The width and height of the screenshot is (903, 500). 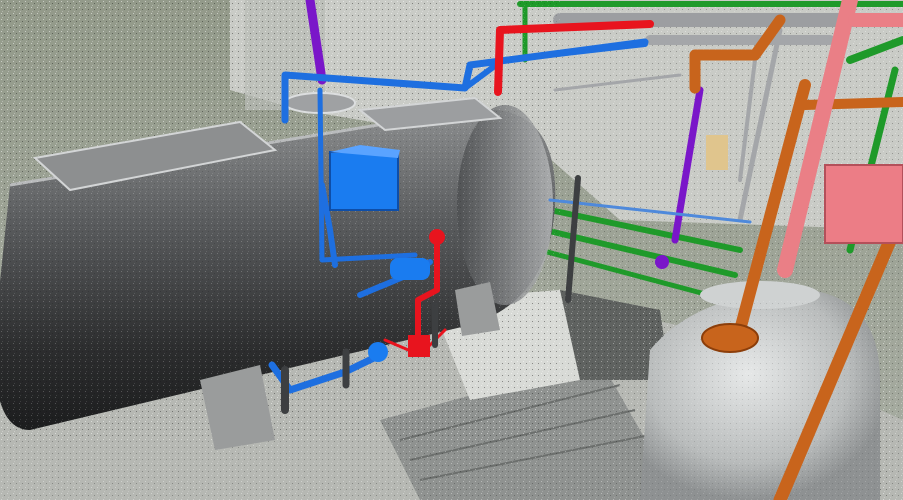 What do you see at coordinates (730, 338) in the screenshot?
I see `orange-flange` at bounding box center [730, 338].